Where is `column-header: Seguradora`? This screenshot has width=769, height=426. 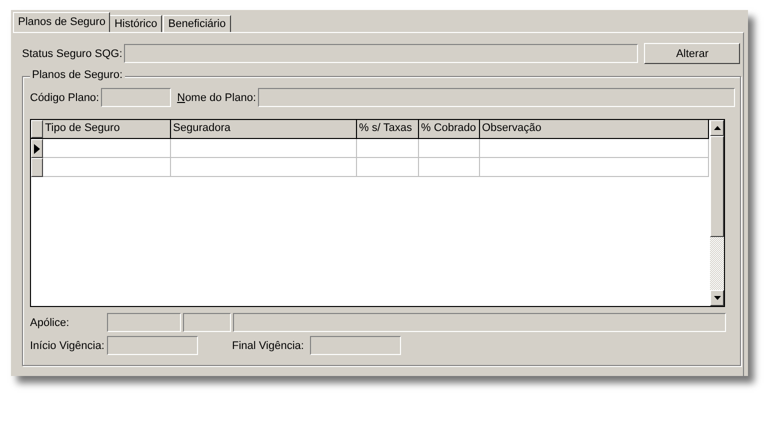
column-header: Seguradora is located at coordinates (264, 129).